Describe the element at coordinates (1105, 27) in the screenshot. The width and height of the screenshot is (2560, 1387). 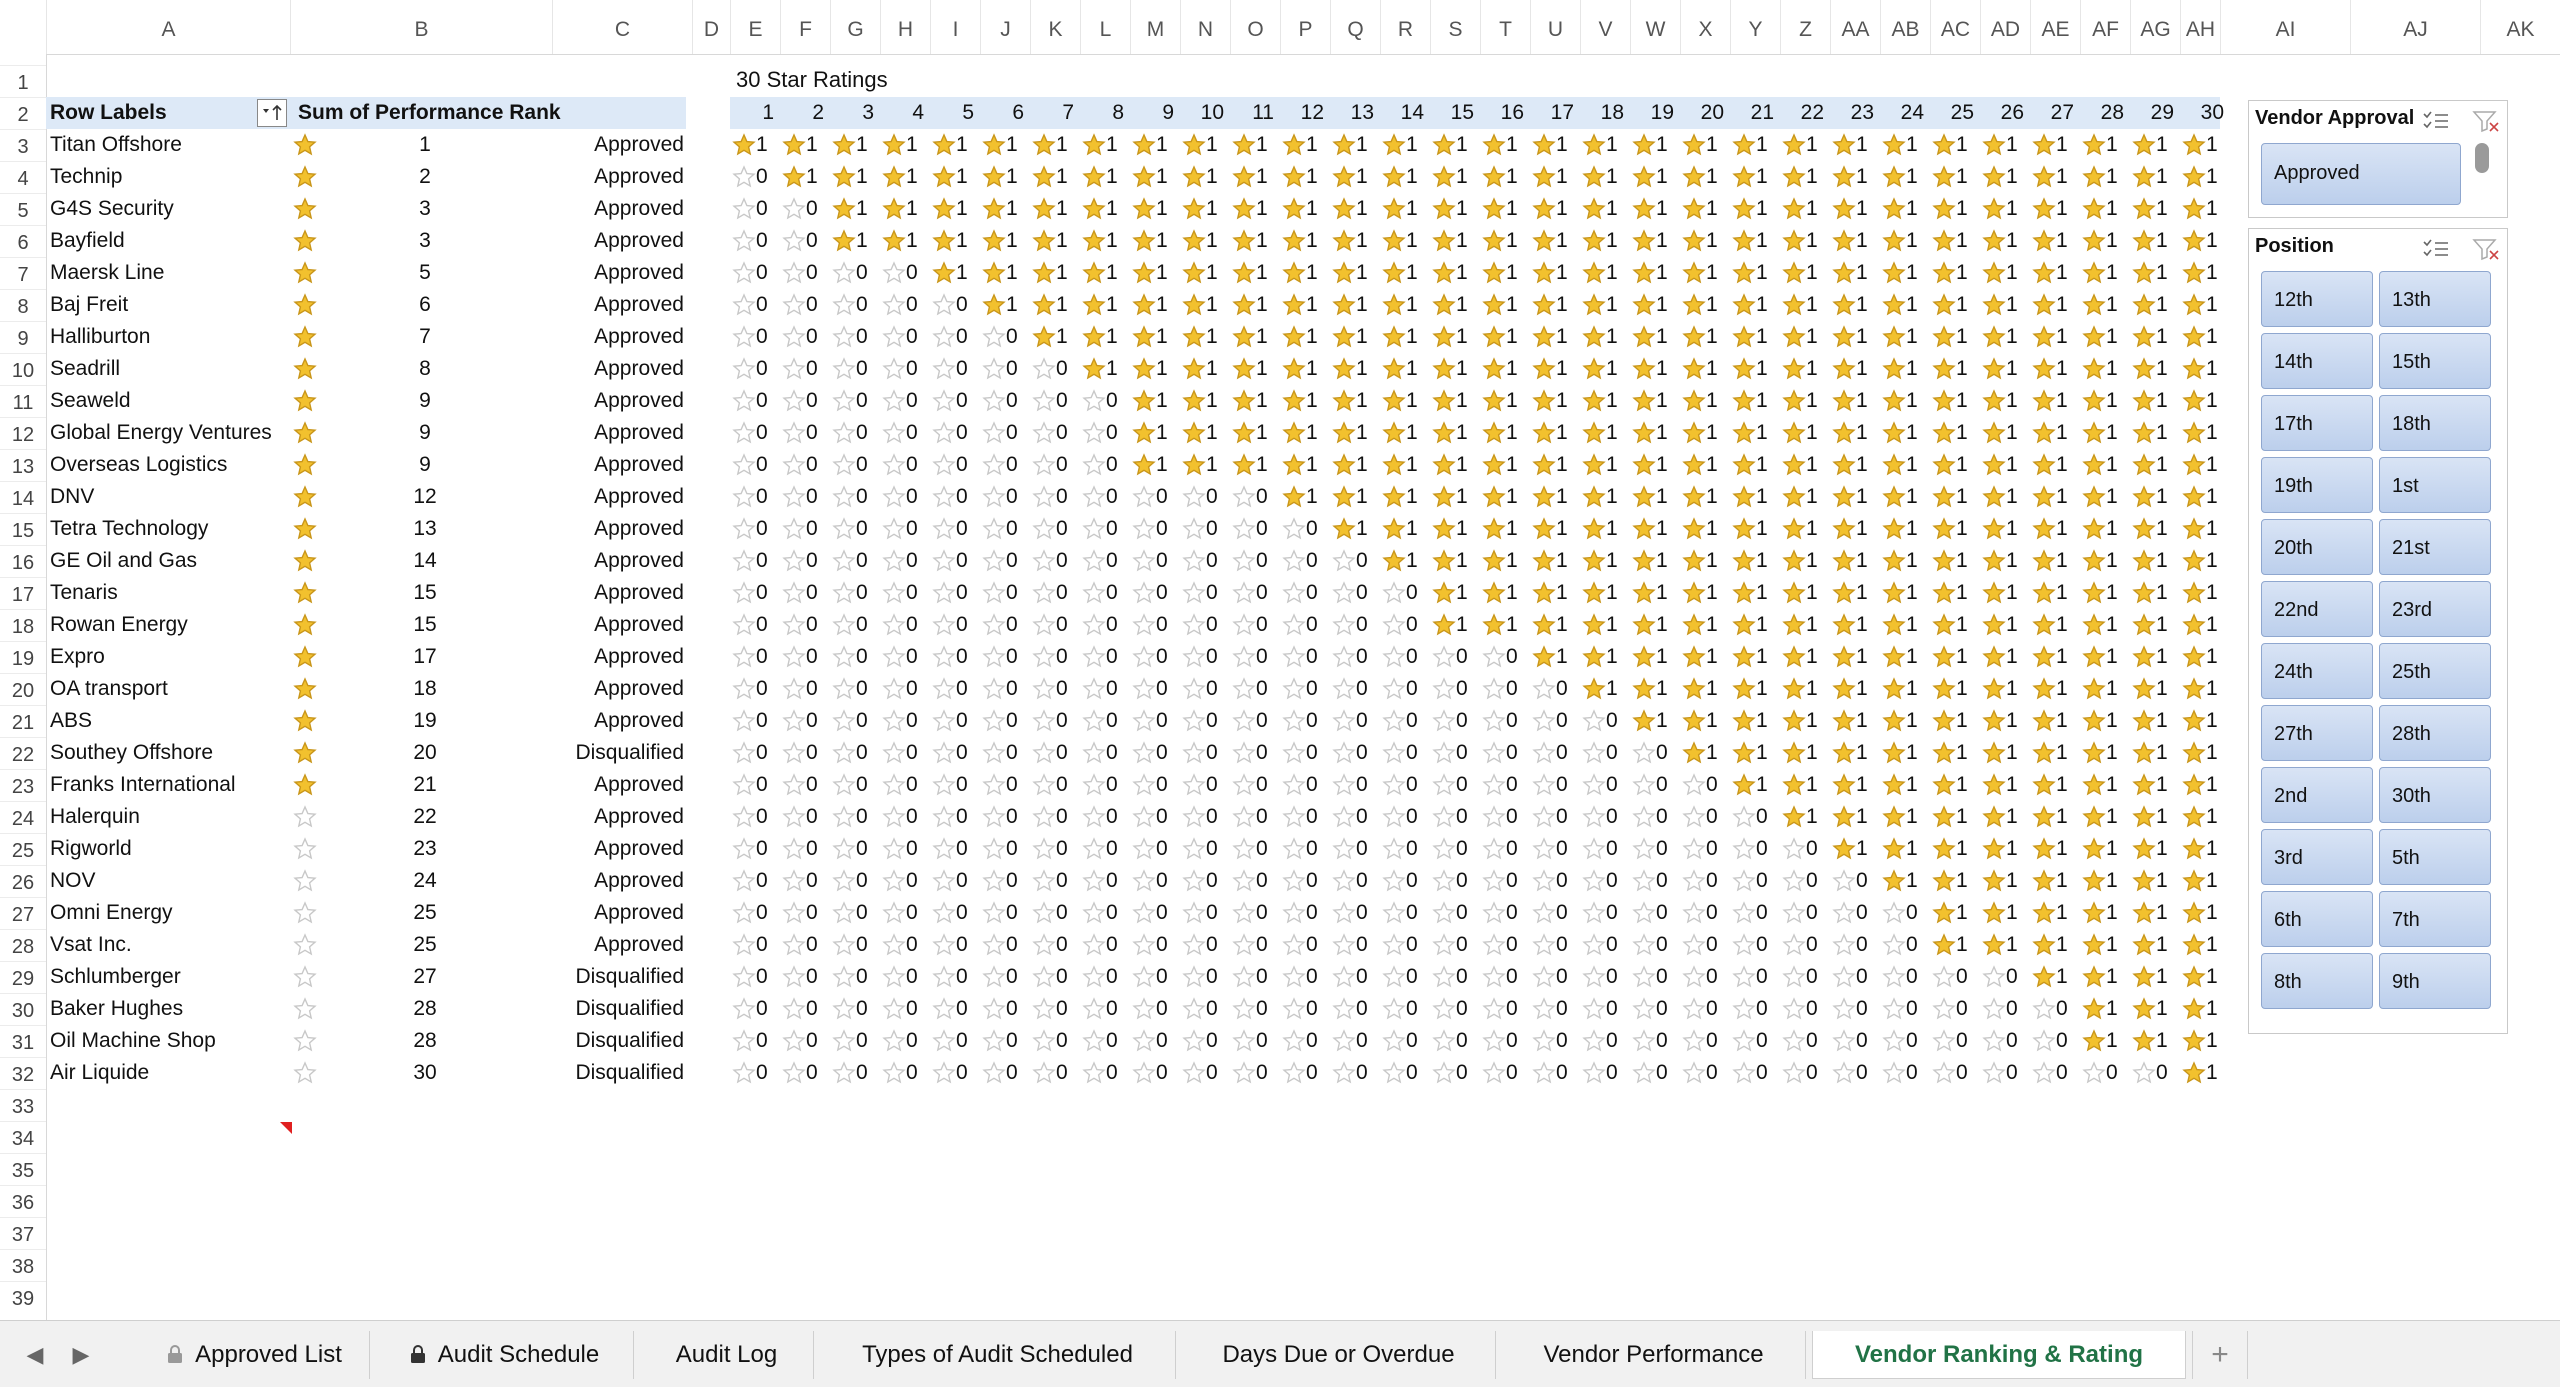
I see `column-header: L` at that location.